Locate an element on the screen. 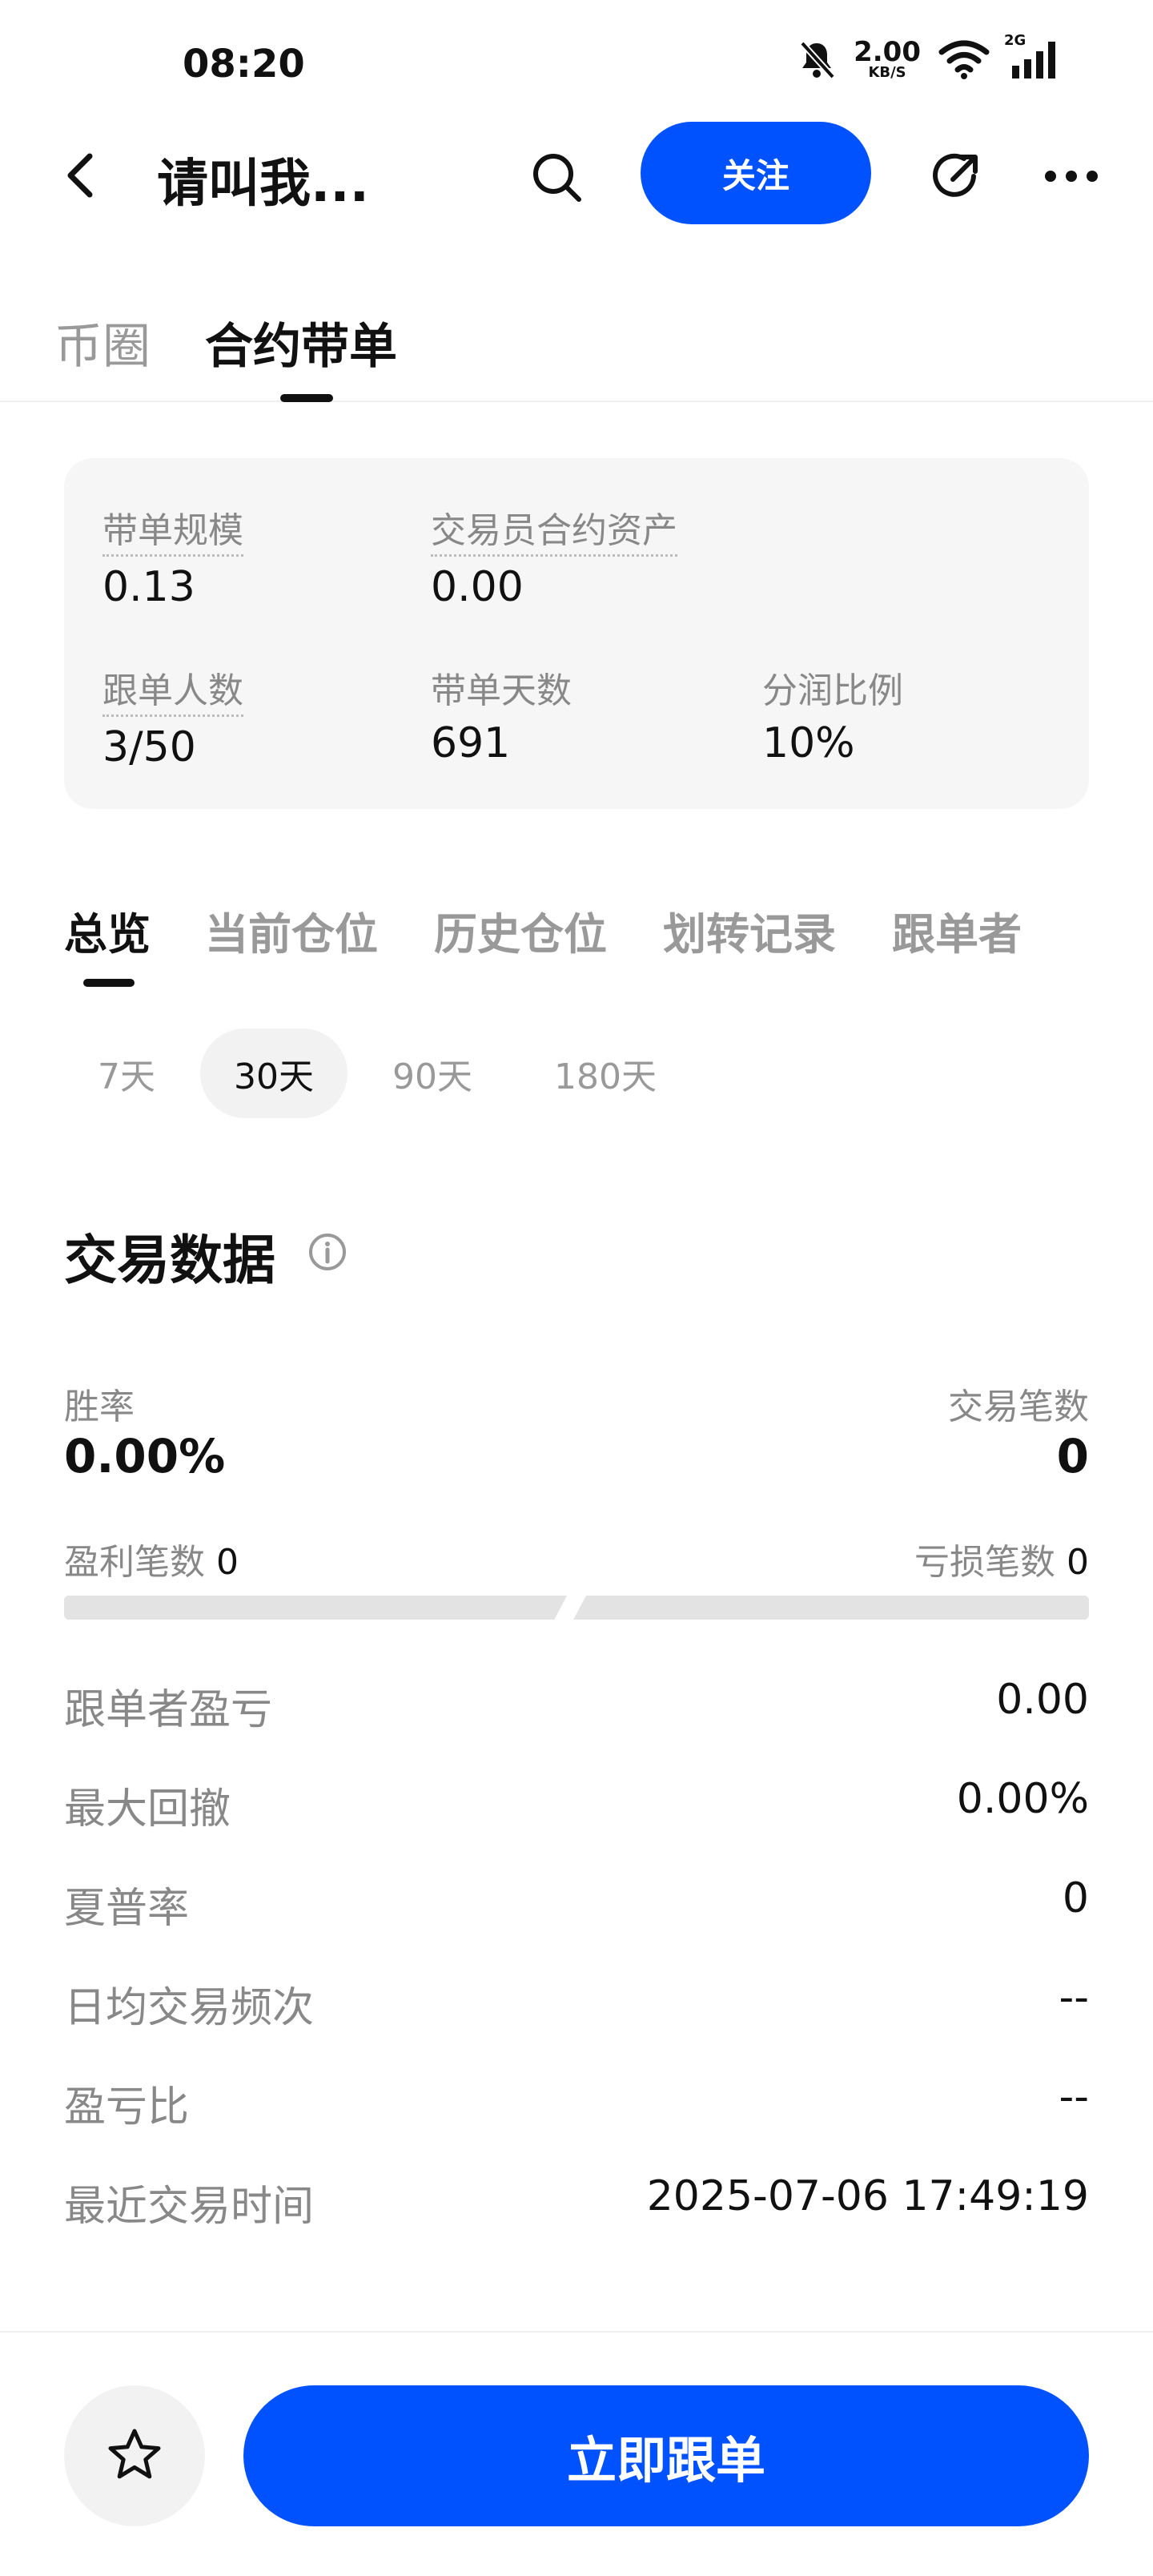 The image size is (1153, 2576). tab-position-history: 历史仓位 is located at coordinates (520, 930).